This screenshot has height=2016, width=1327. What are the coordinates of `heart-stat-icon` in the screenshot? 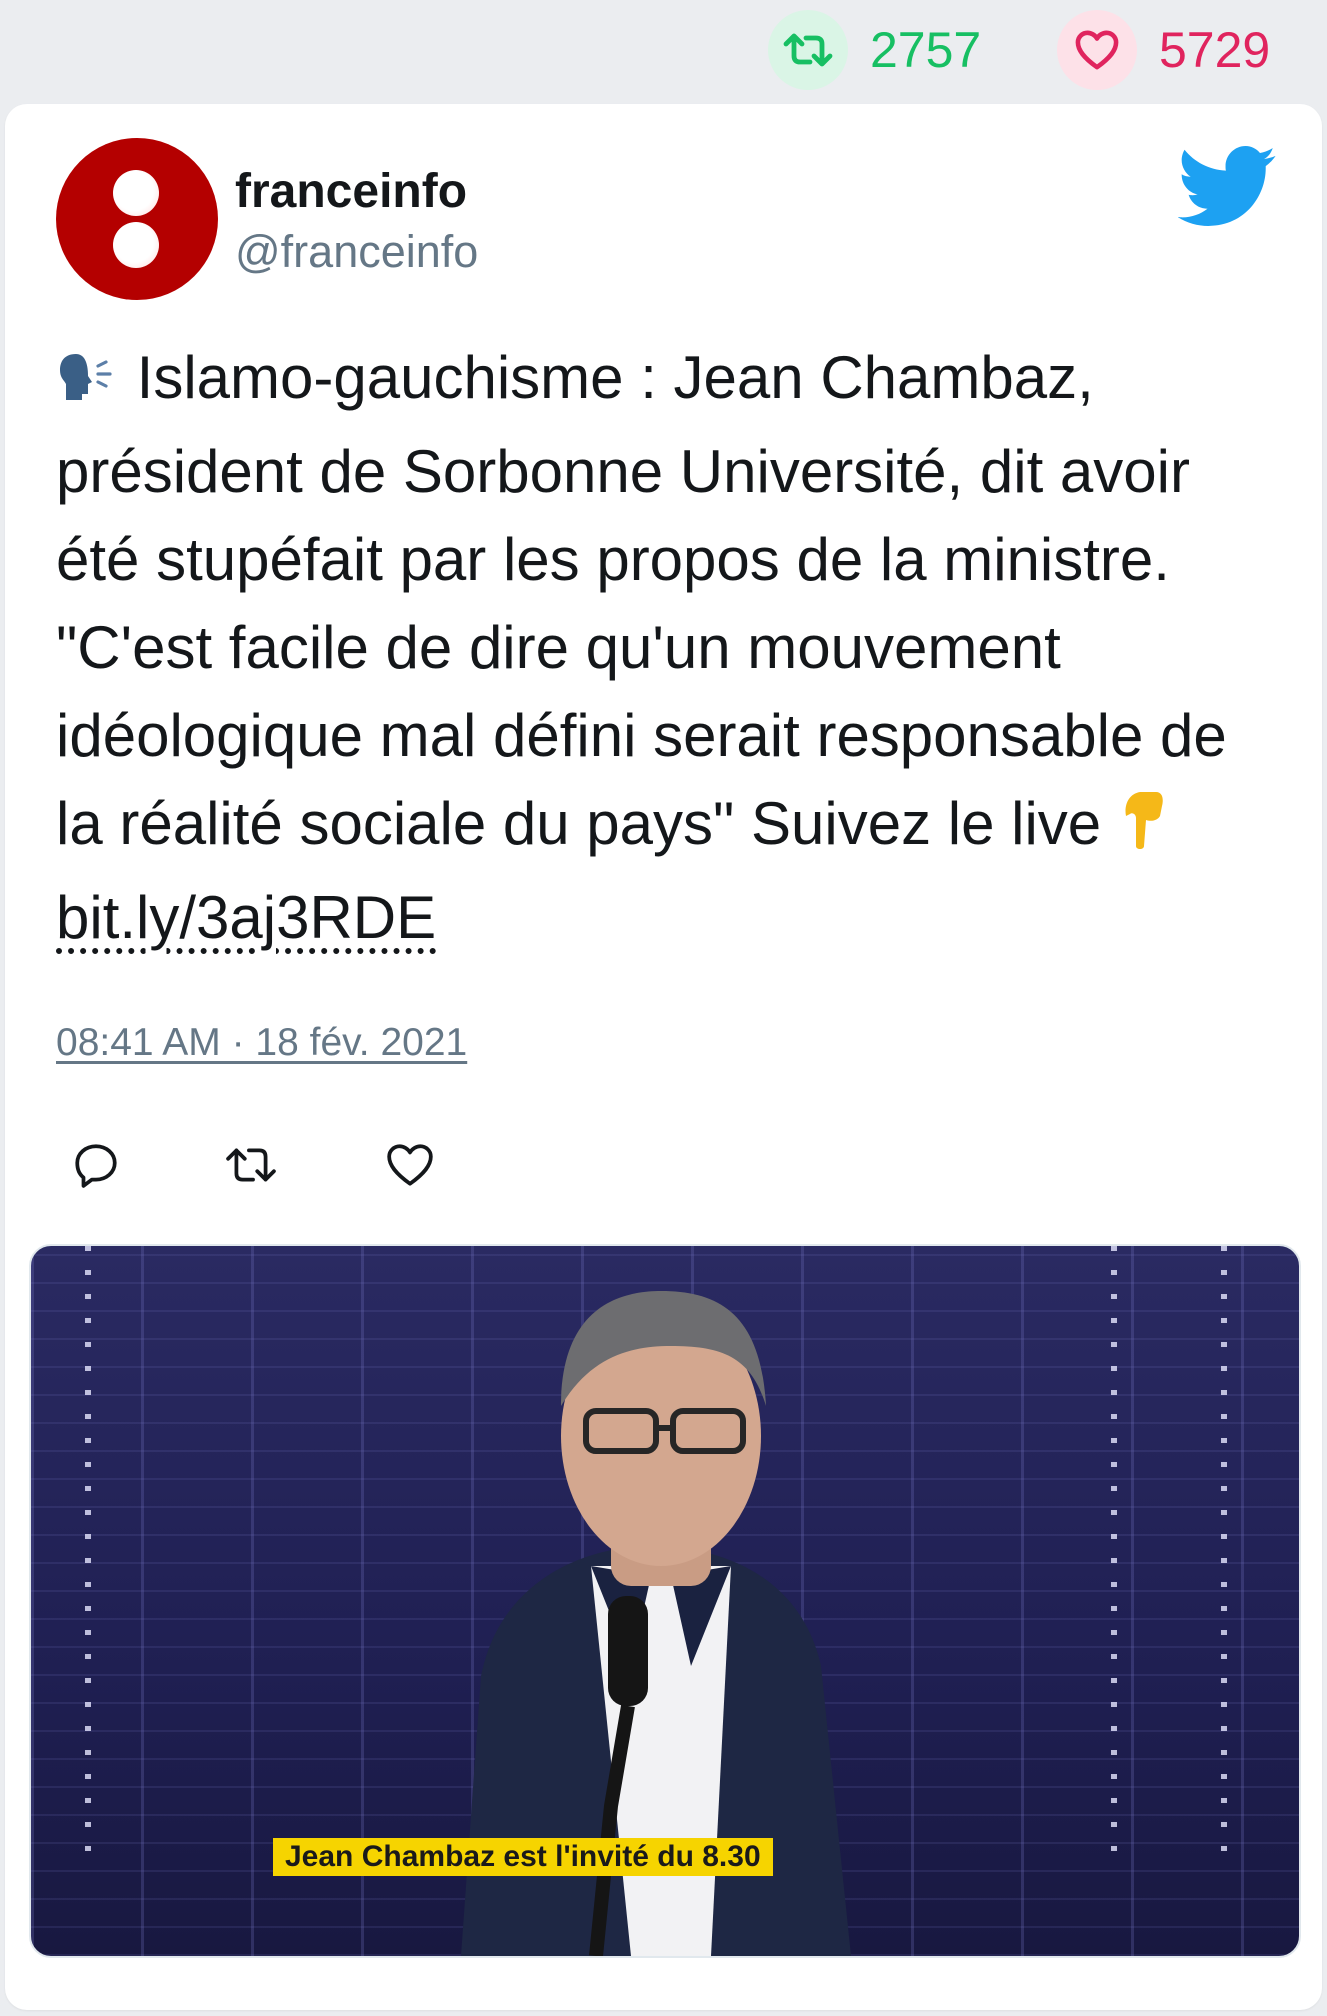 It's located at (1097, 50).